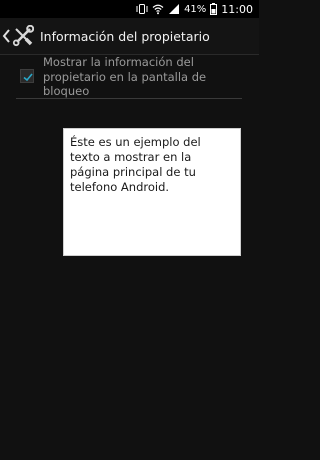 This screenshot has height=460, width=320. I want to click on status-bar: 41% 11:00, so click(129, 9).